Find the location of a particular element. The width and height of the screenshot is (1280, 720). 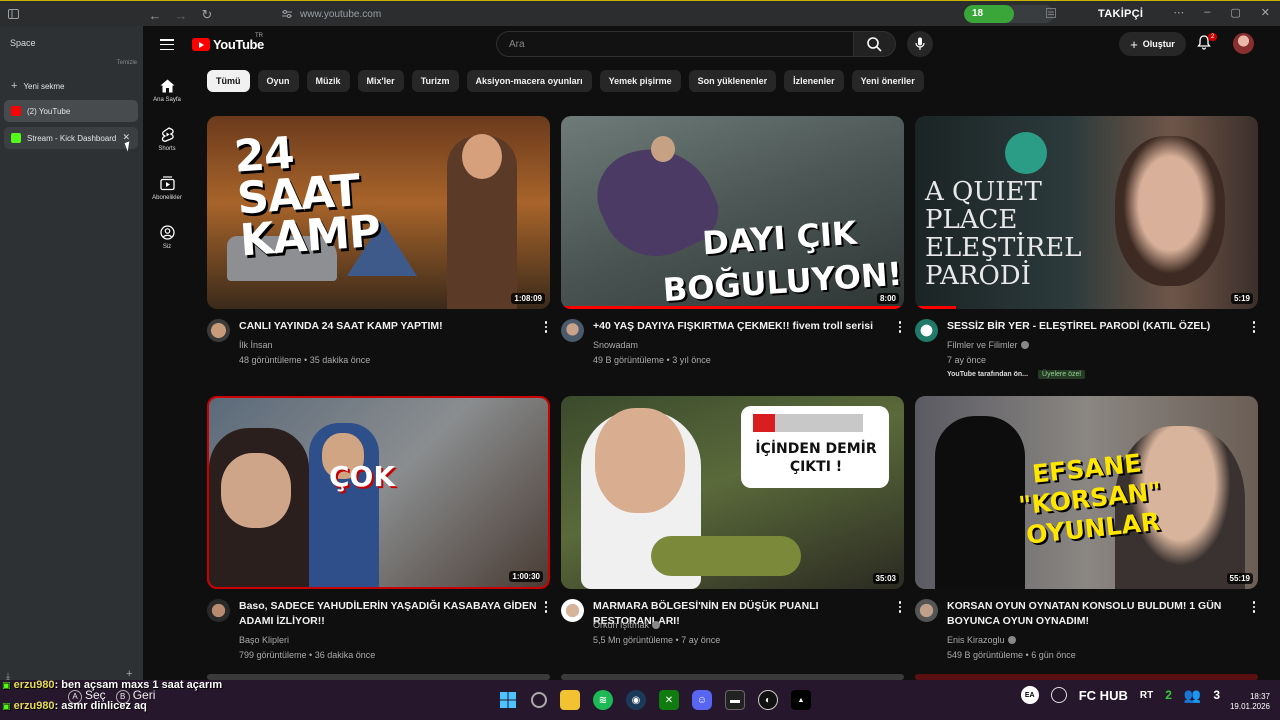

forward-arrow-icon: → is located at coordinates (181, 15).